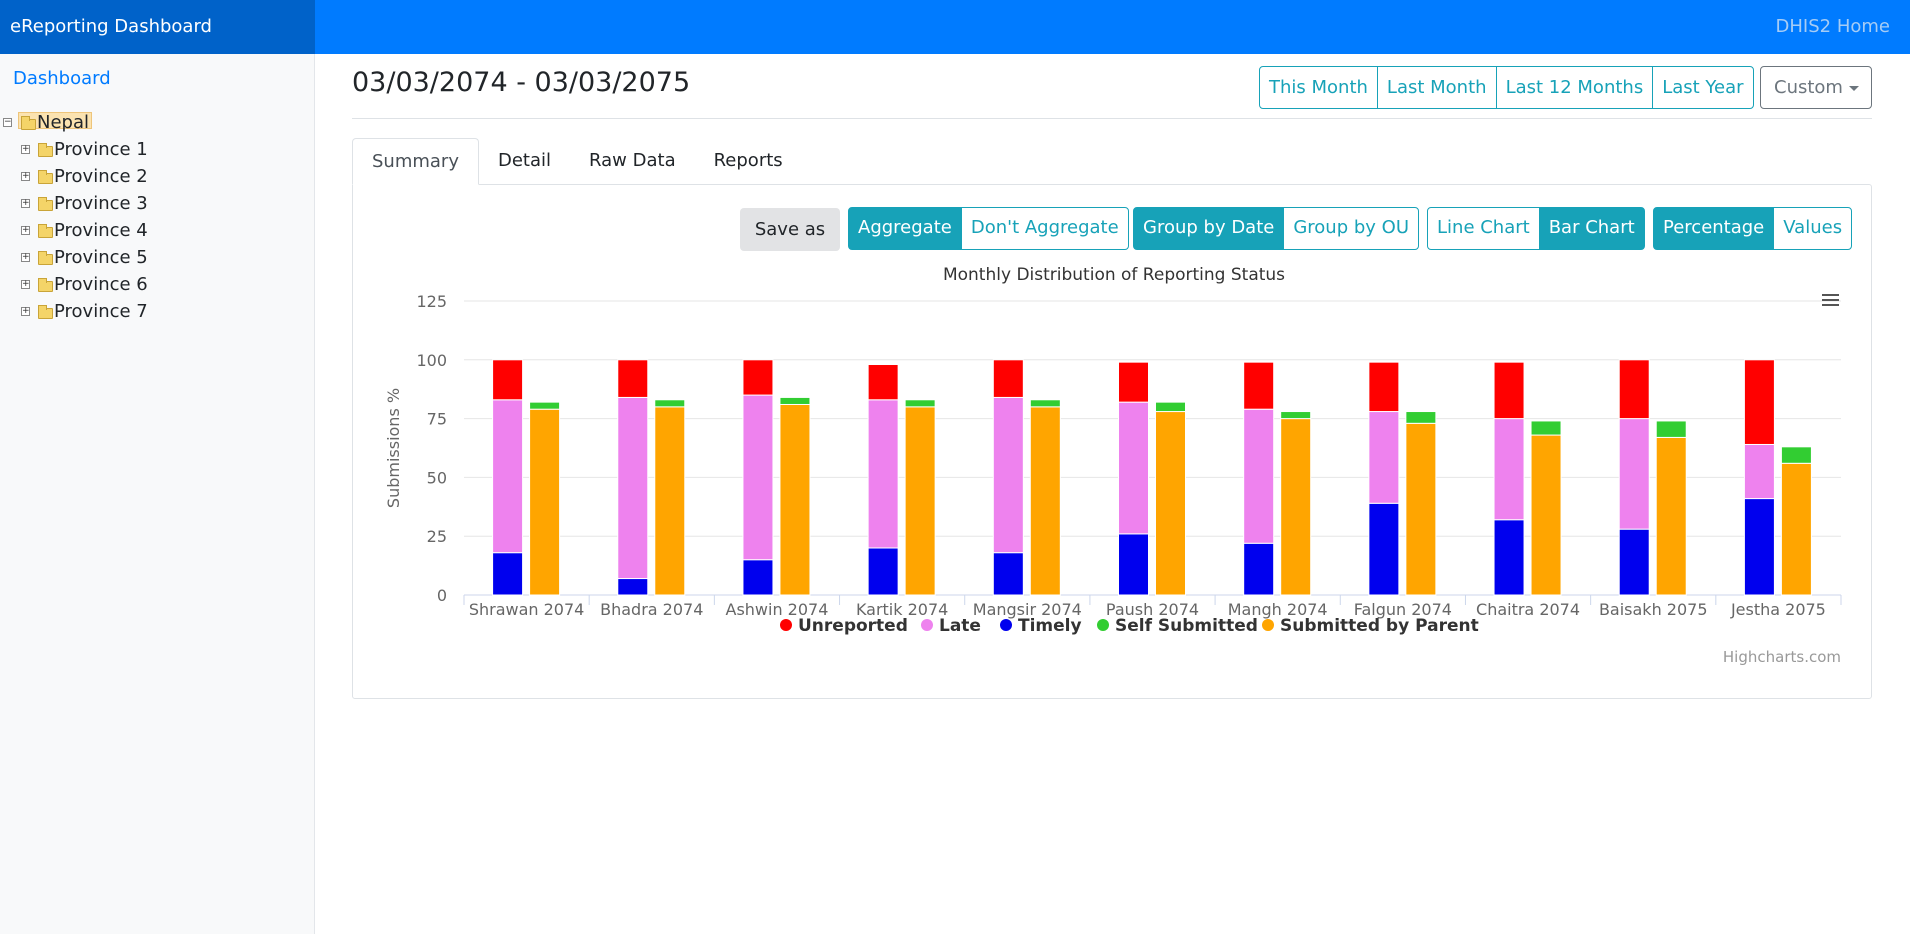  Describe the element at coordinates (101, 311) in the screenshot. I see `tree-item-label: Province 7` at that location.